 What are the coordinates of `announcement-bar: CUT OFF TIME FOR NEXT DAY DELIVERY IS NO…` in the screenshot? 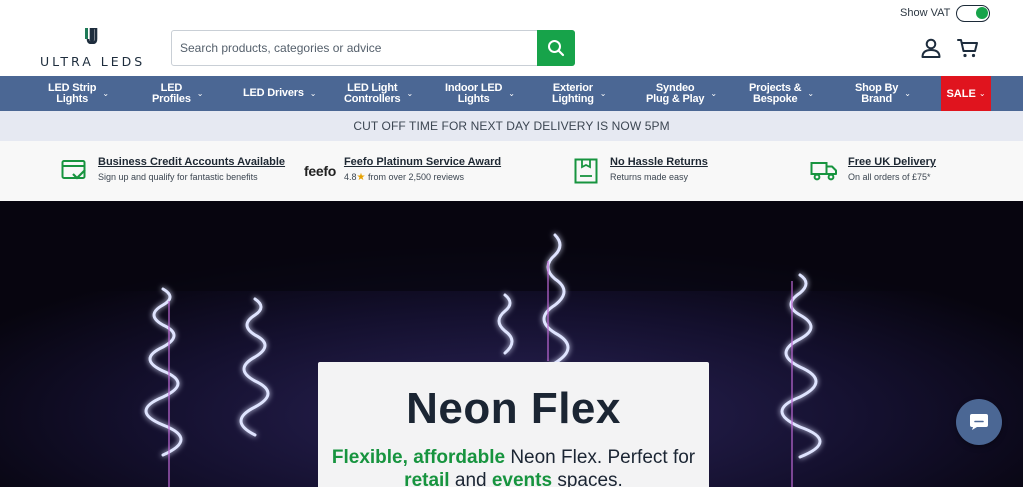 It's located at (511, 126).